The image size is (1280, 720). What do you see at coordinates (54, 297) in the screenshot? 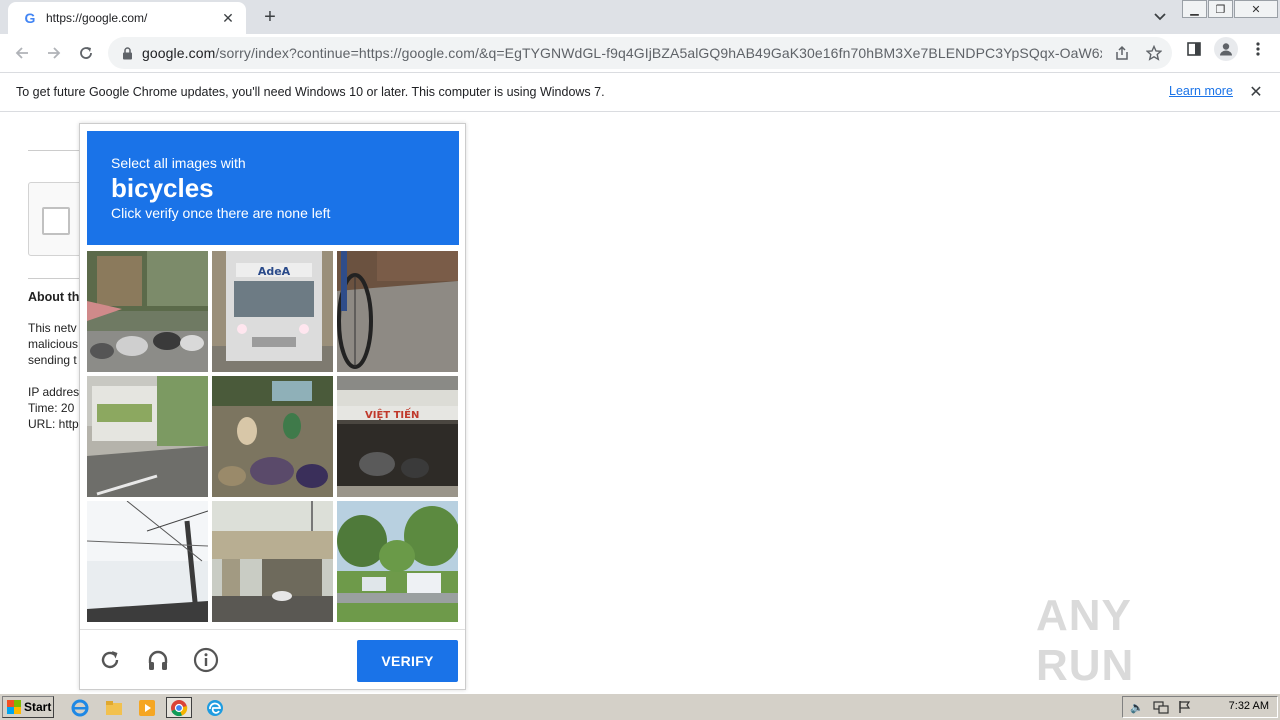
I see `about-heading: About th` at bounding box center [54, 297].